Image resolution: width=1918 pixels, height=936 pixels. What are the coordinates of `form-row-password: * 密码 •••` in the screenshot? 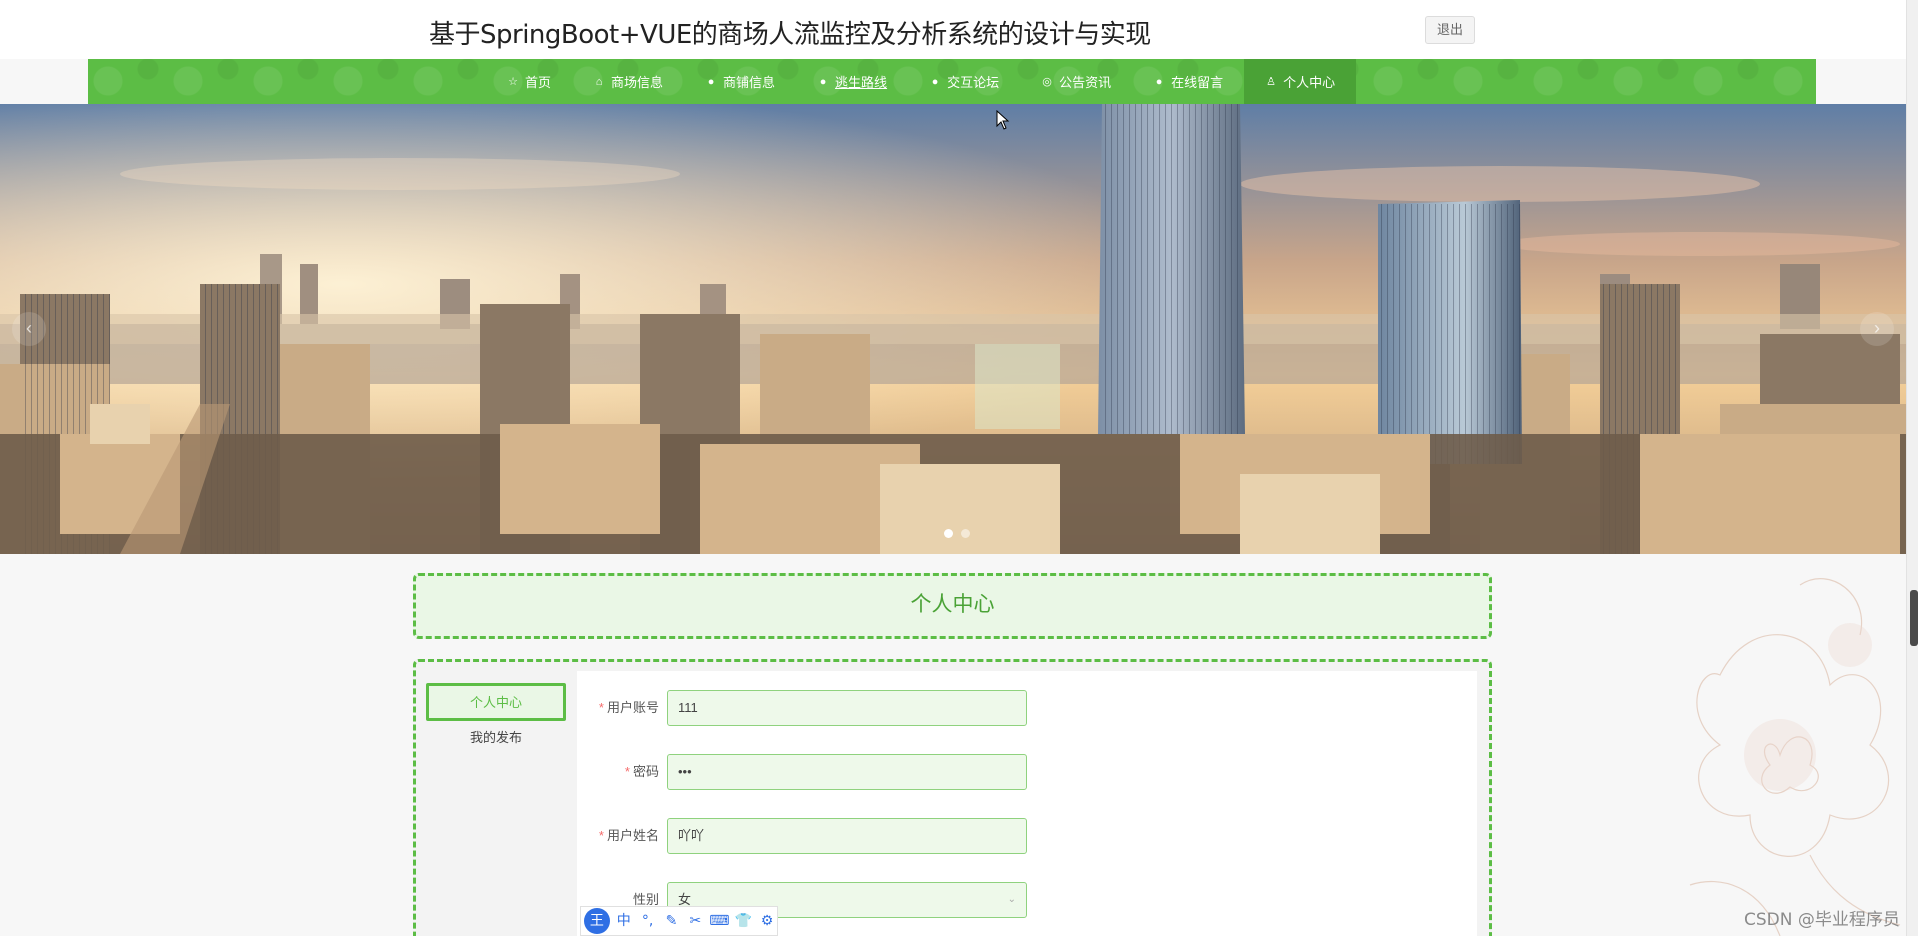 It's located at (802, 772).